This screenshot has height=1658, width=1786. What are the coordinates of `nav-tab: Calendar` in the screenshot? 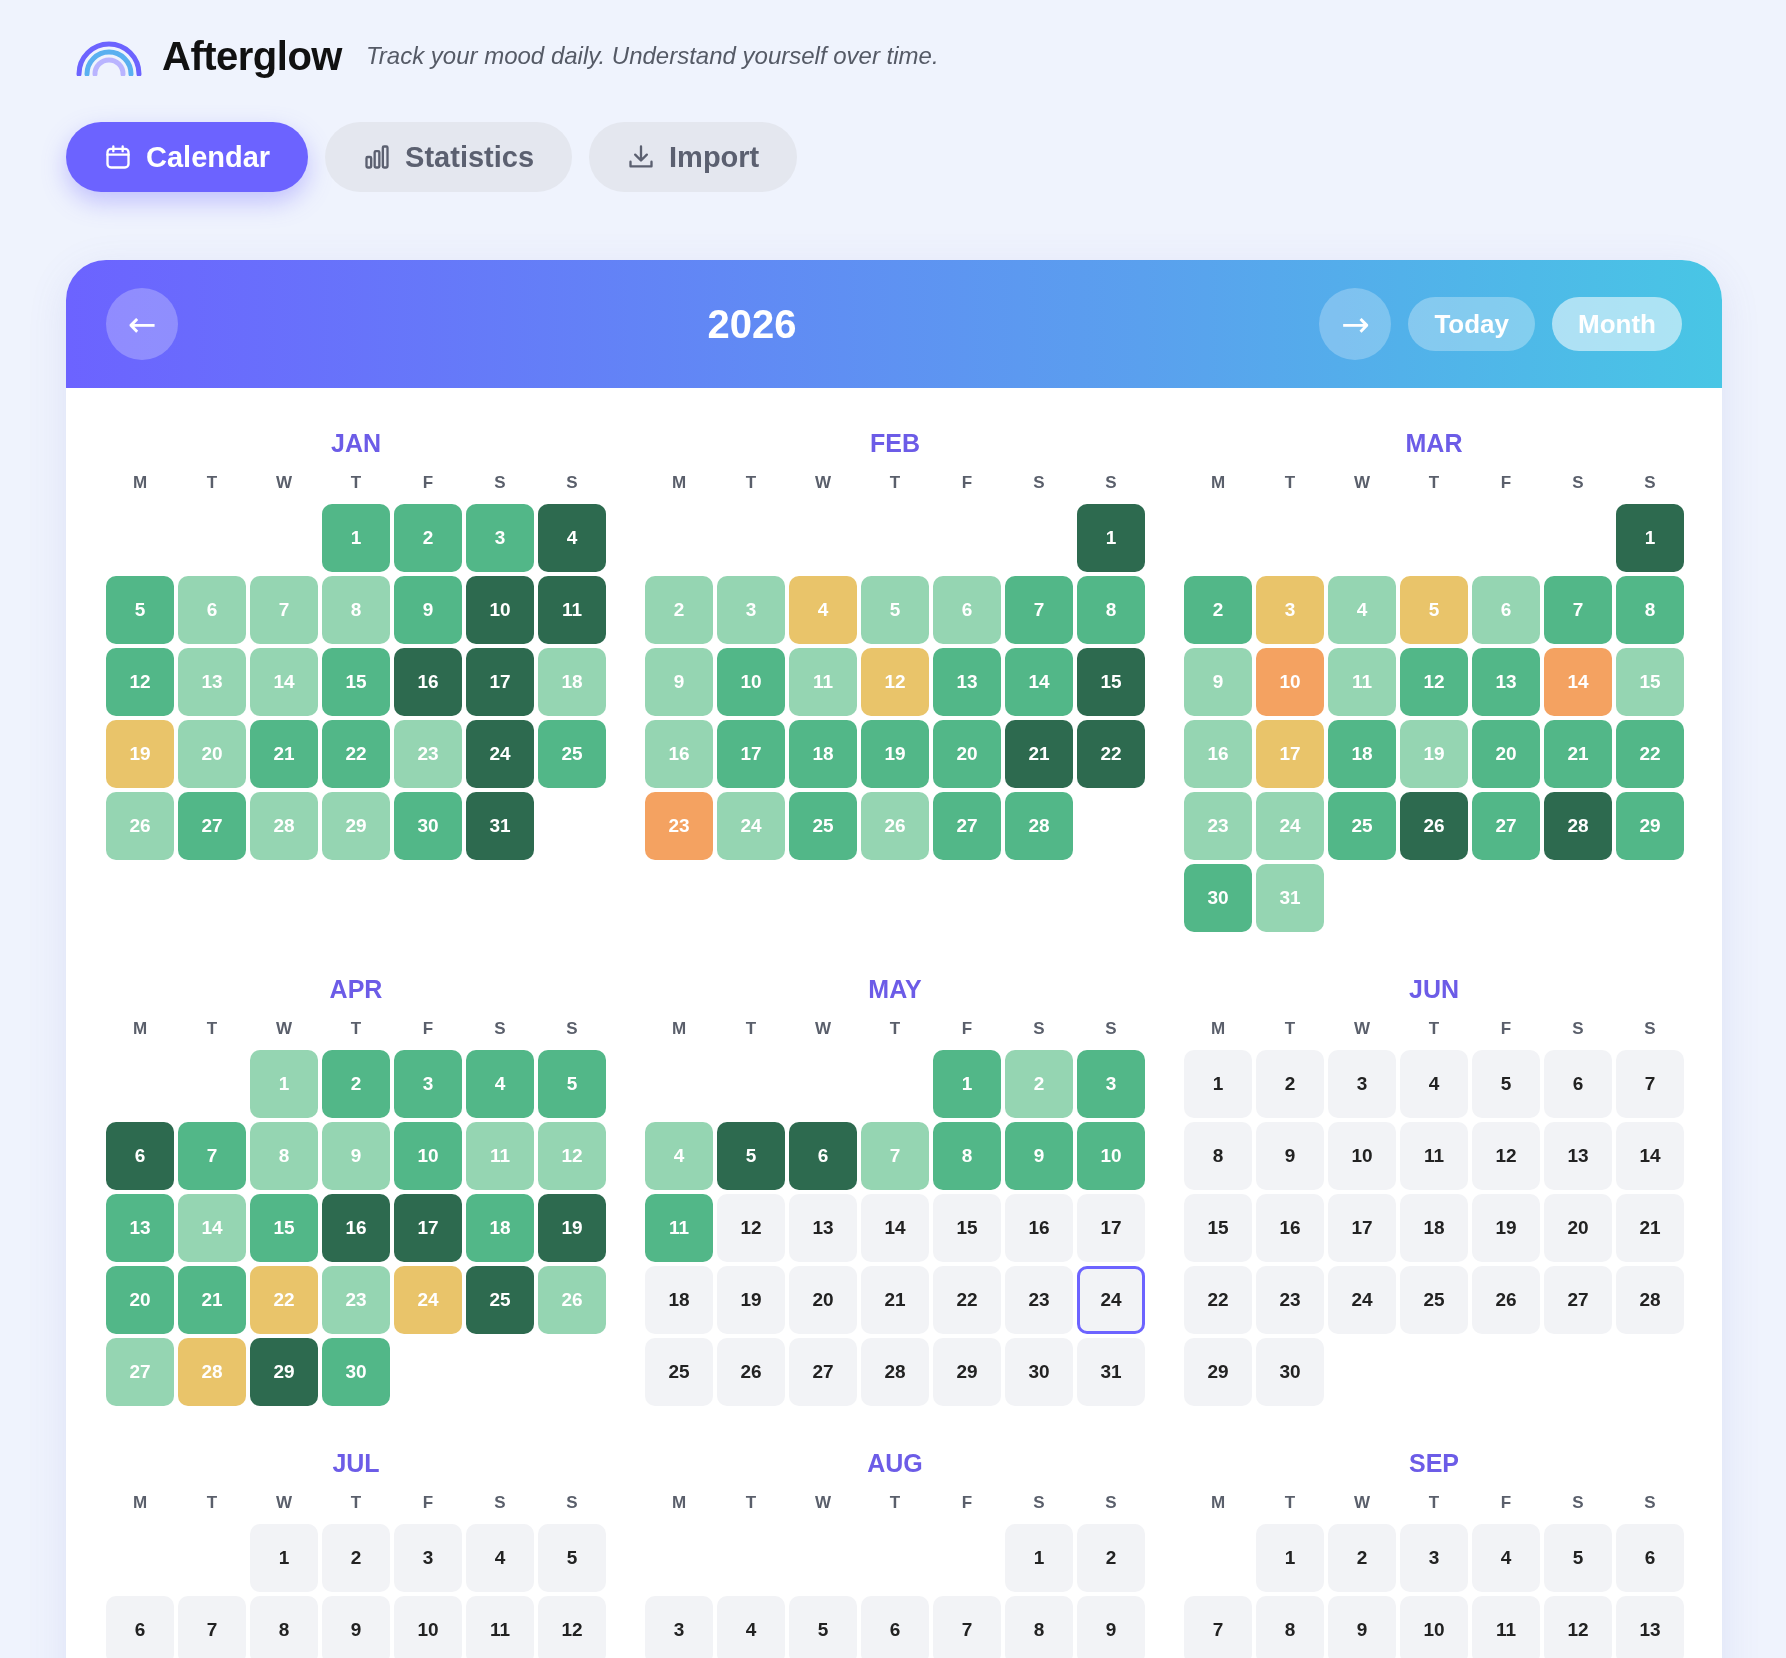 It's located at (187, 157).